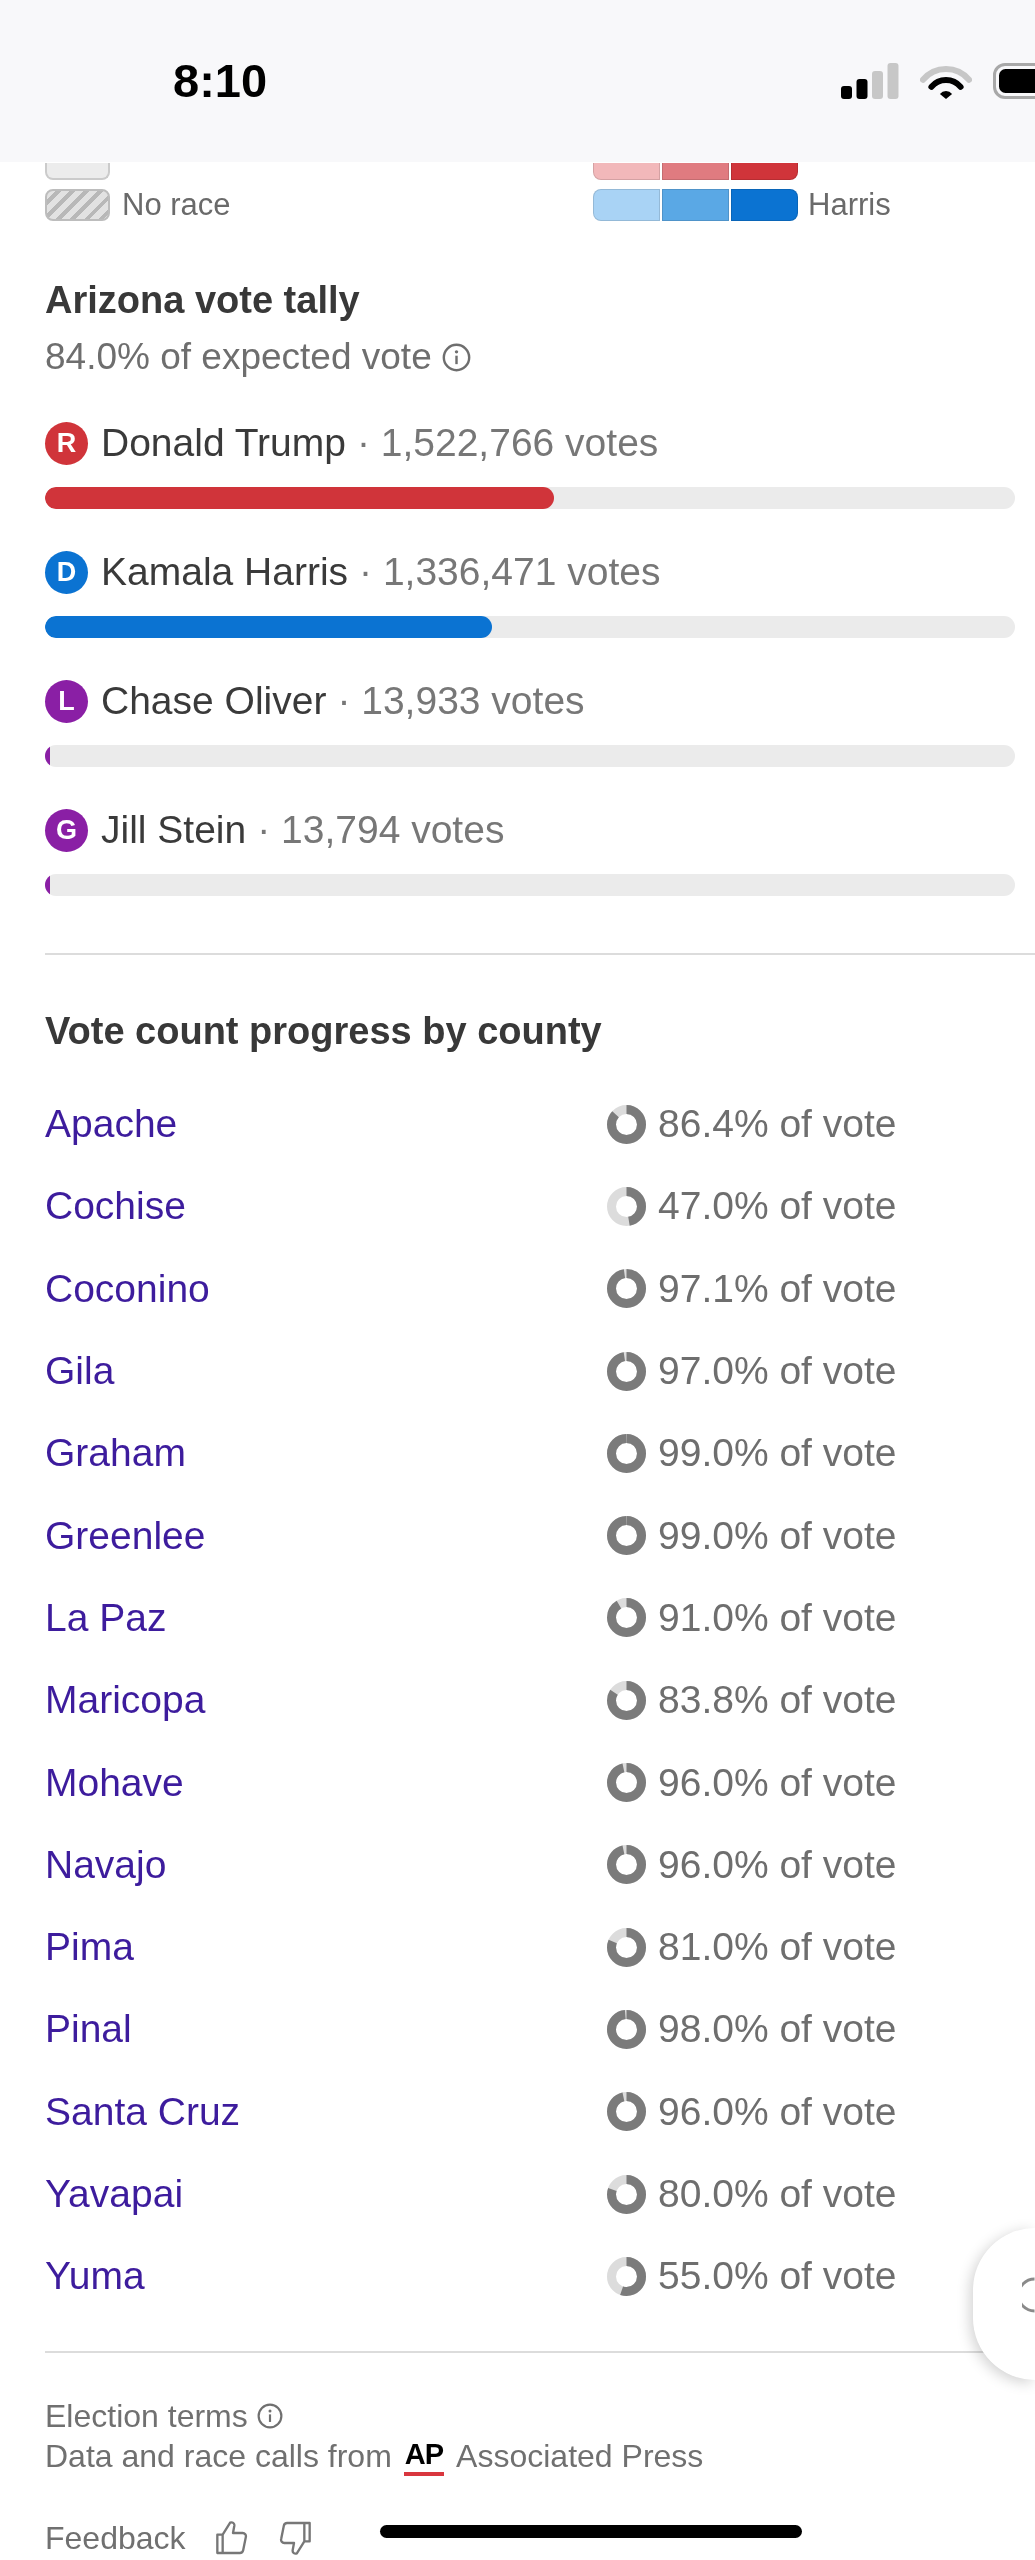  What do you see at coordinates (115, 1453) in the screenshot?
I see `county-link: Graham` at bounding box center [115, 1453].